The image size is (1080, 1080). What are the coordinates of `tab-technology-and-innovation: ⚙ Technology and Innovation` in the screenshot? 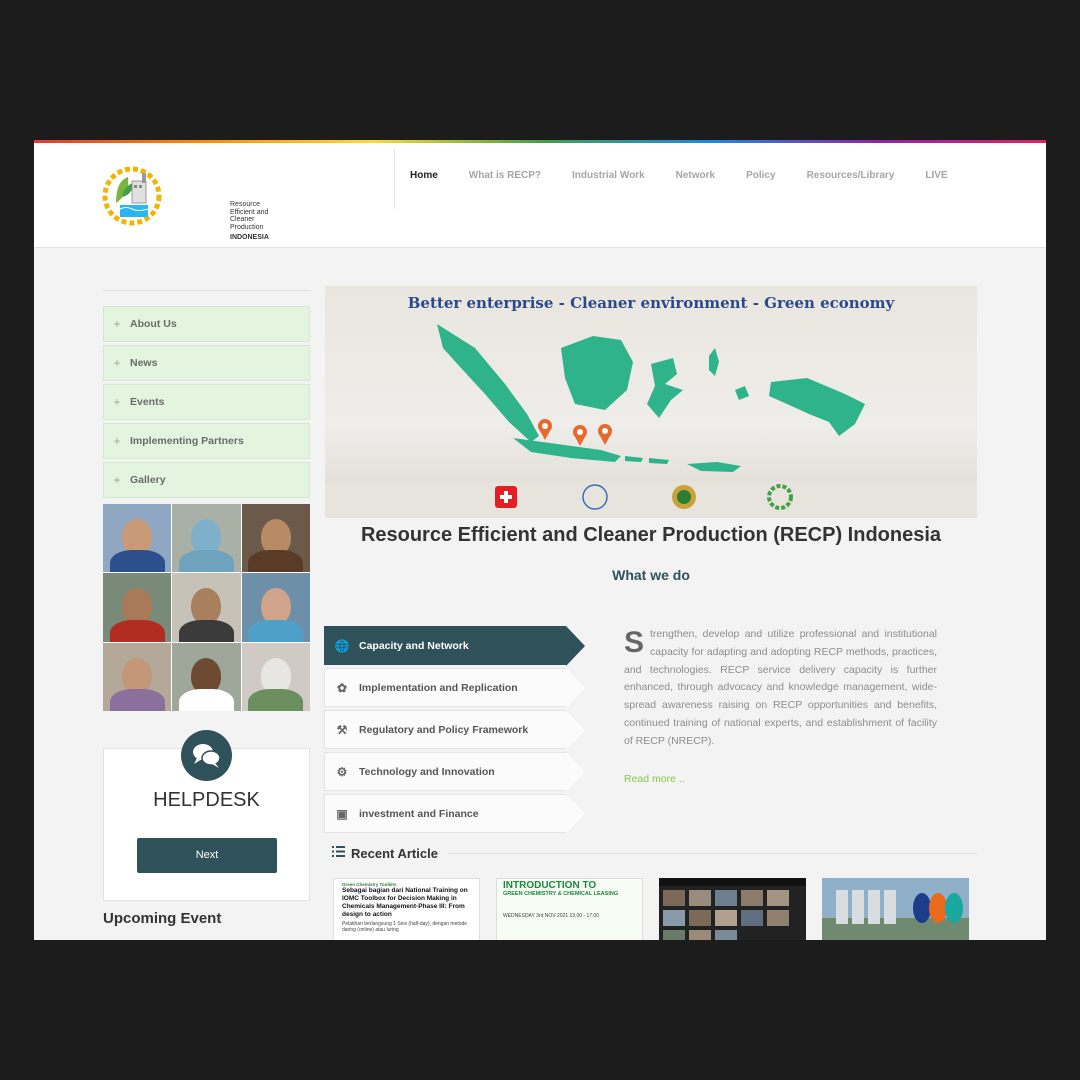 It's located at (454, 772).